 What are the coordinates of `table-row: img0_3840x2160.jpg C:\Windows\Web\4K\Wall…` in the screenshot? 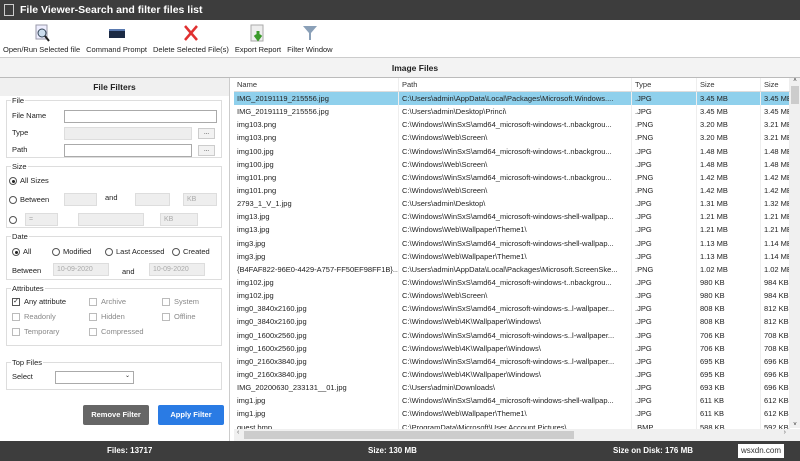 It's located at (517, 322).